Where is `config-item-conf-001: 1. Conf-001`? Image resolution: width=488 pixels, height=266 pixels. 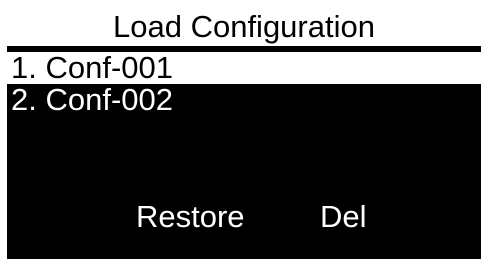 config-item-conf-001: 1. Conf-001 is located at coordinates (244, 68).